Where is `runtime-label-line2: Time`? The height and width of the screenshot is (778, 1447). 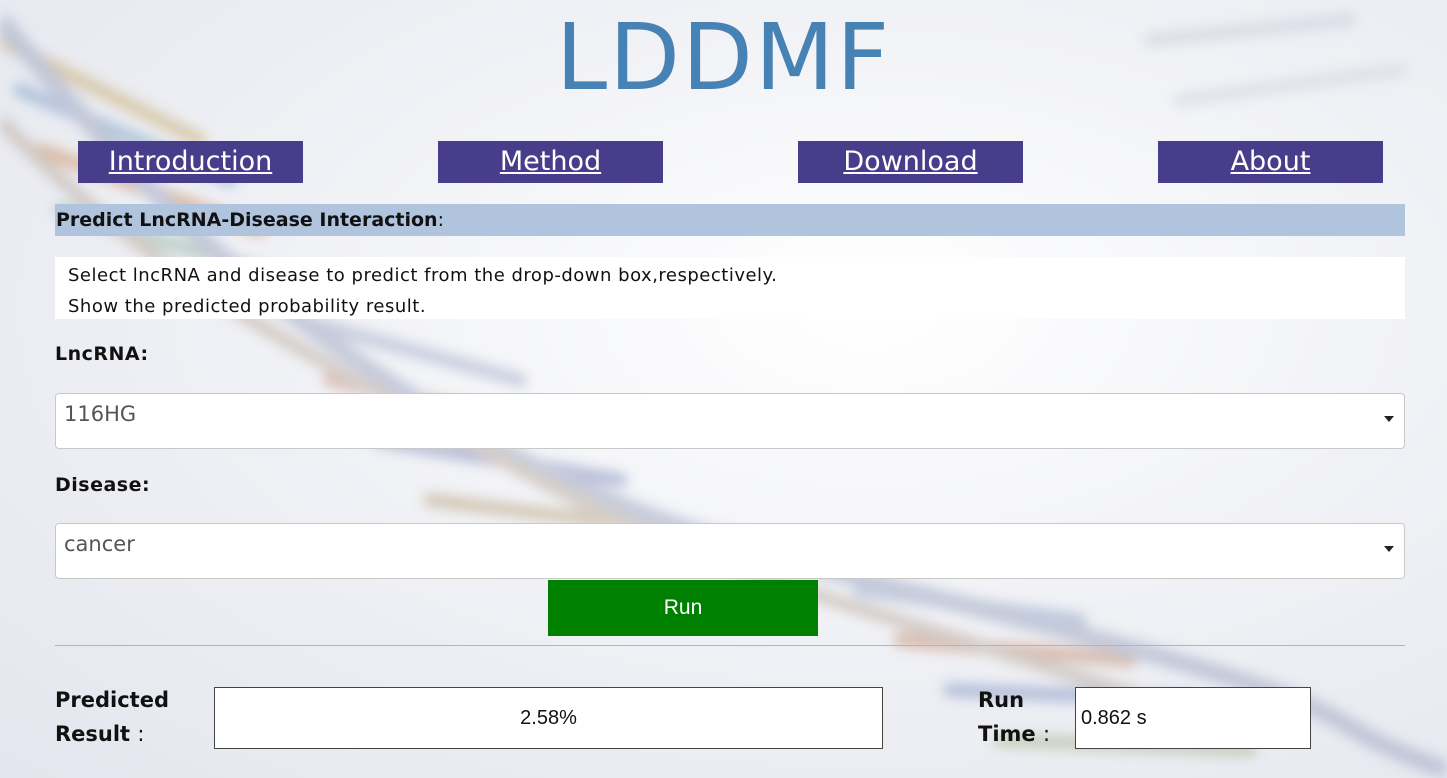 runtime-label-line2: Time is located at coordinates (1007, 734).